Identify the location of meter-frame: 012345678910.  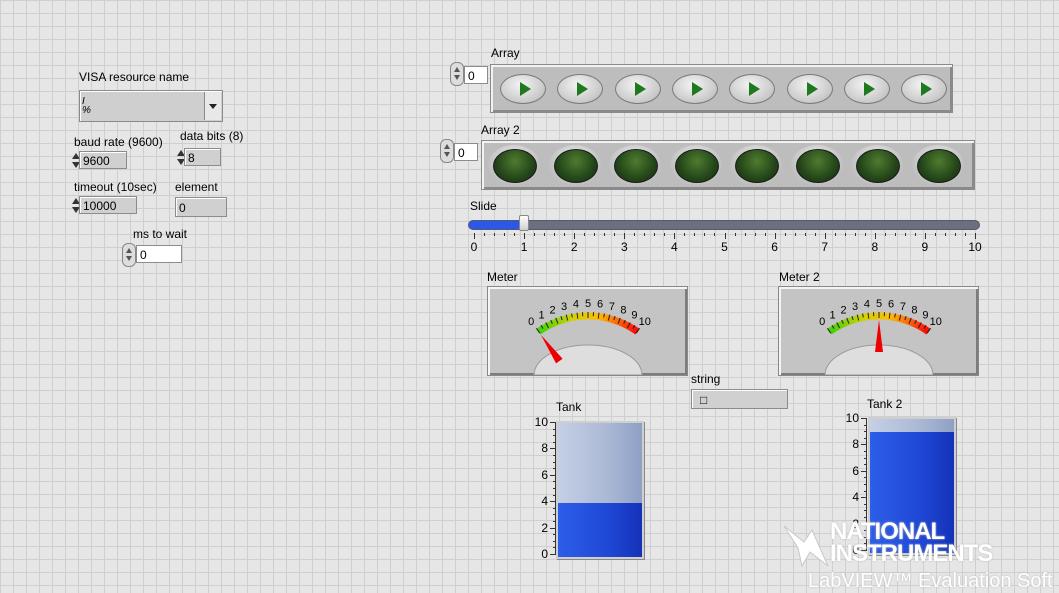
(587, 331).